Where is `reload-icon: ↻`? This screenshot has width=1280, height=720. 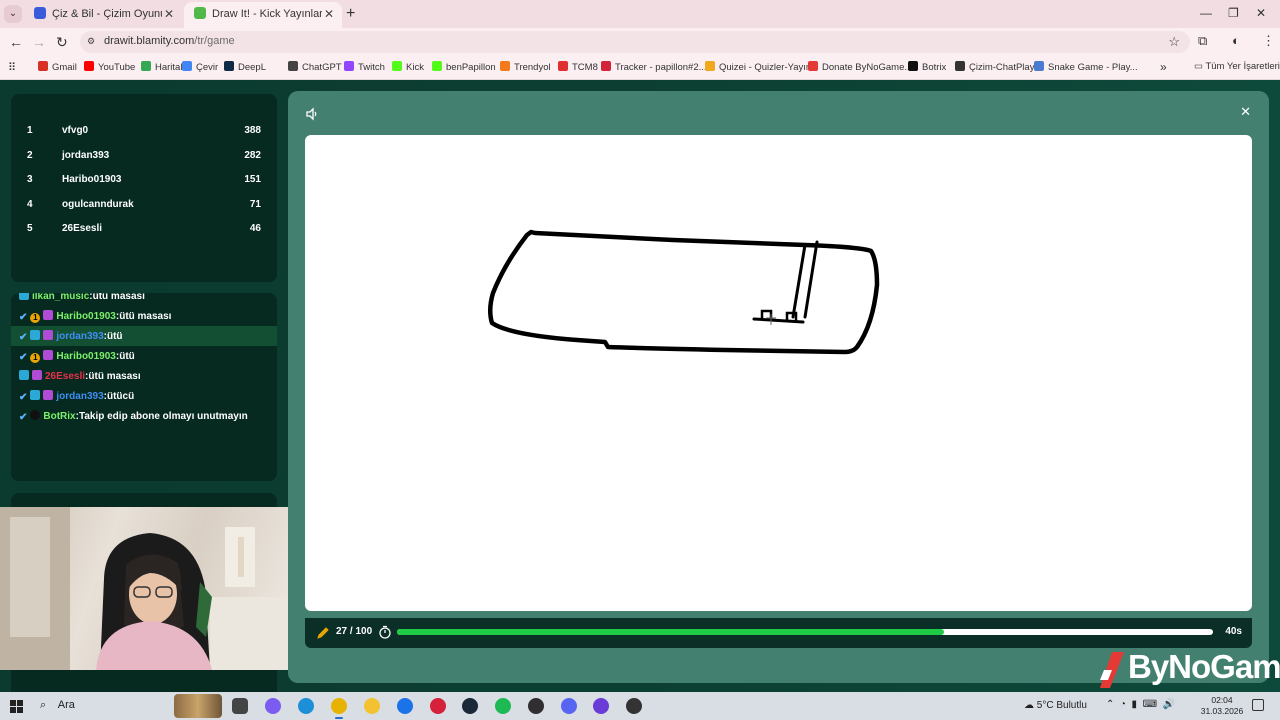
reload-icon: ↻ is located at coordinates (62, 42).